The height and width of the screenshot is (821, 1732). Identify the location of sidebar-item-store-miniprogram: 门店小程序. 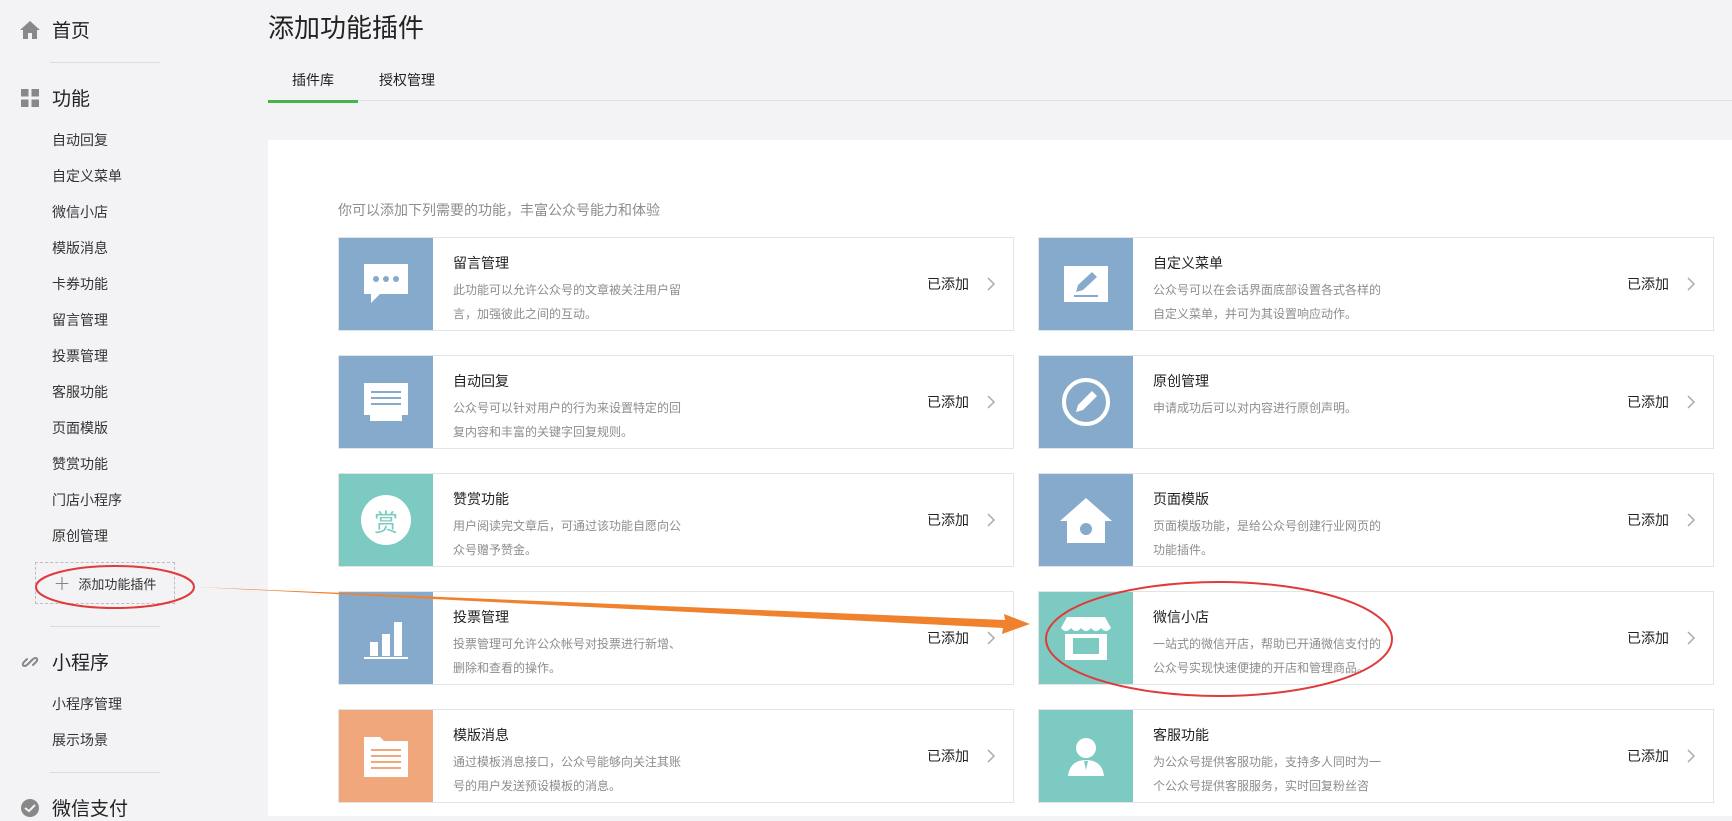
(87, 500).